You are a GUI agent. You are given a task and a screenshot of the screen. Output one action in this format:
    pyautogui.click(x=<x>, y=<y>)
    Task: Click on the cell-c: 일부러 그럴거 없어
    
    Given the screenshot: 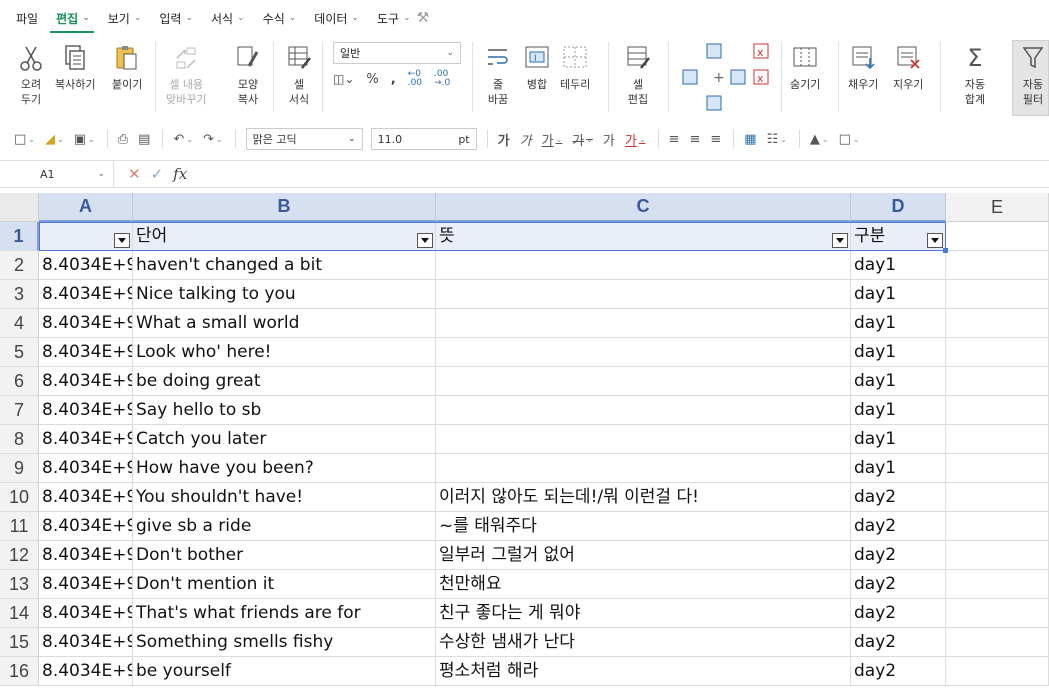 What is the action you would take?
    pyautogui.click(x=643, y=555)
    